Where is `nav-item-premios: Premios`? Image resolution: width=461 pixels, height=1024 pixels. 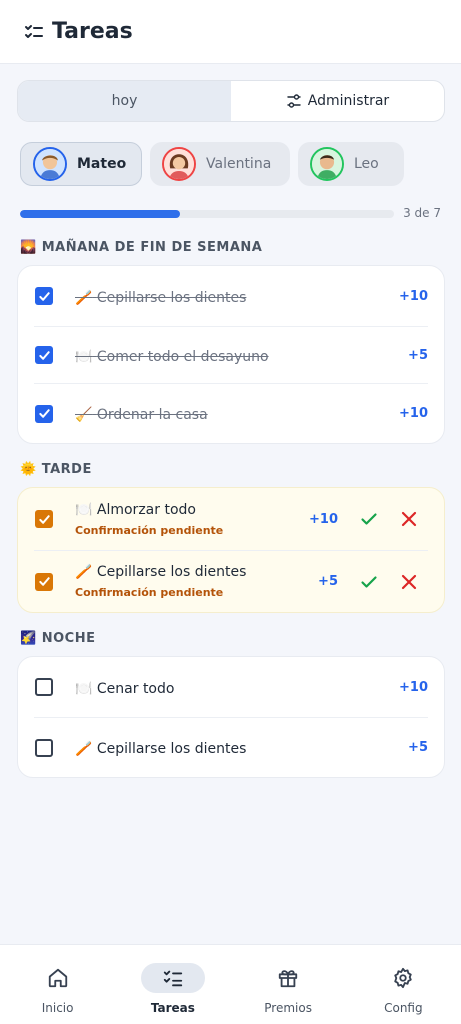
nav-item-premios: Premios is located at coordinates (288, 984).